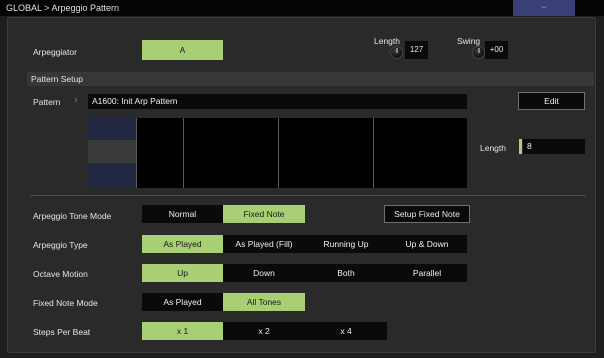 The width and height of the screenshot is (604, 358). Describe the element at coordinates (554, 146) in the screenshot. I see `pattern-length-field: 8` at that location.